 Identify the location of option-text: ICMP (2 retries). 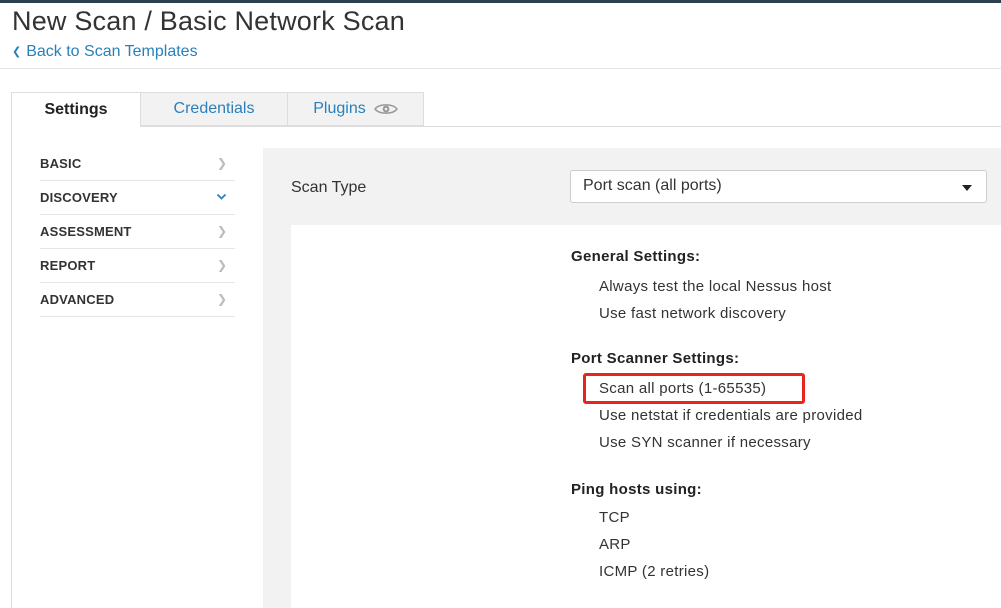
(654, 571).